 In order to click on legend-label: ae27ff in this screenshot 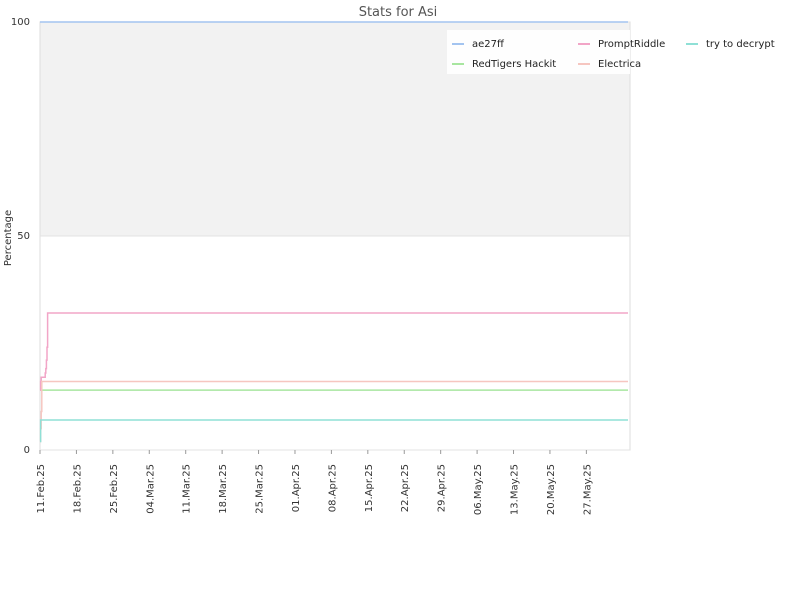, I will do `click(488, 44)`.